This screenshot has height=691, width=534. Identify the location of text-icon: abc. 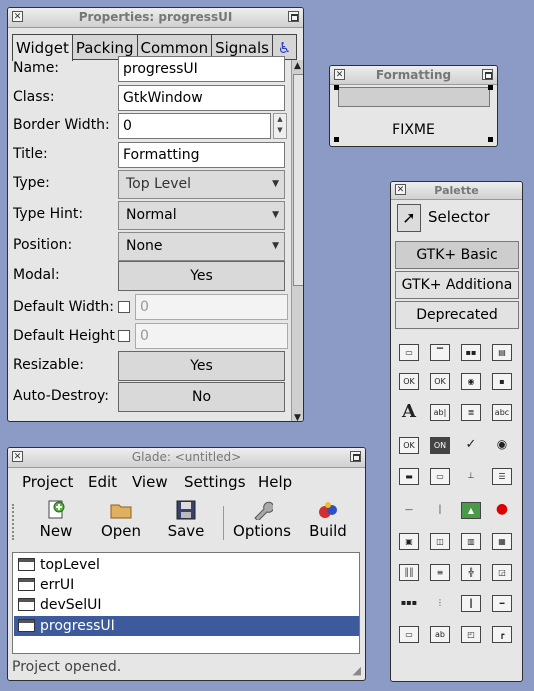
(502, 412).